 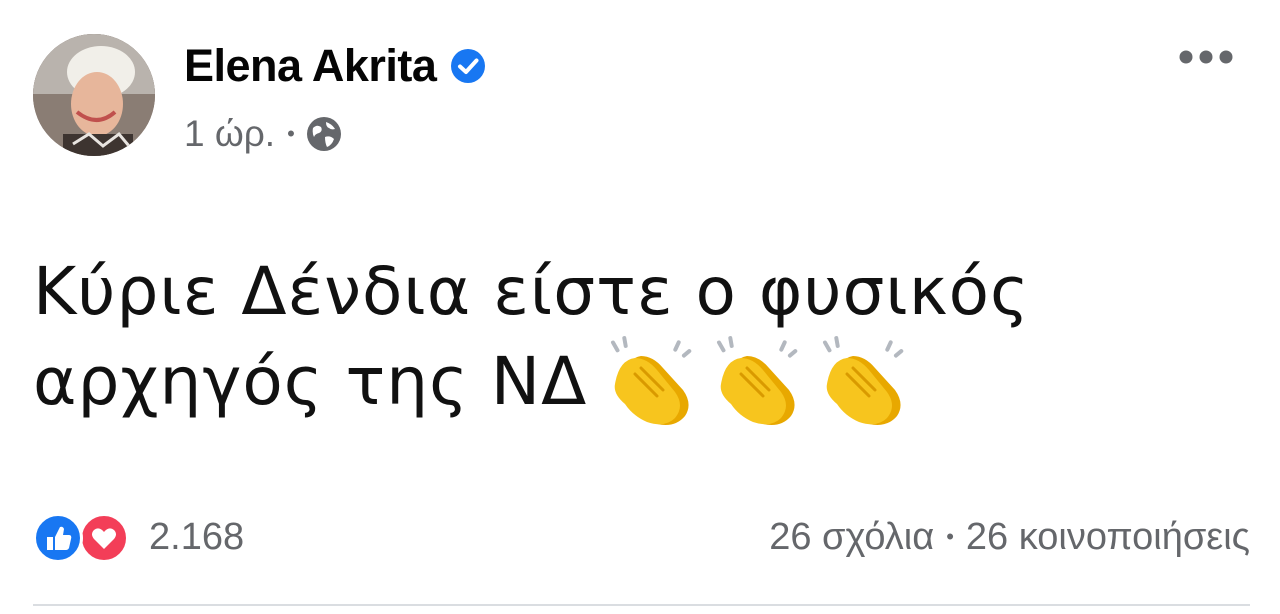 What do you see at coordinates (196, 537) in the screenshot?
I see `reaction-count: 2.168` at bounding box center [196, 537].